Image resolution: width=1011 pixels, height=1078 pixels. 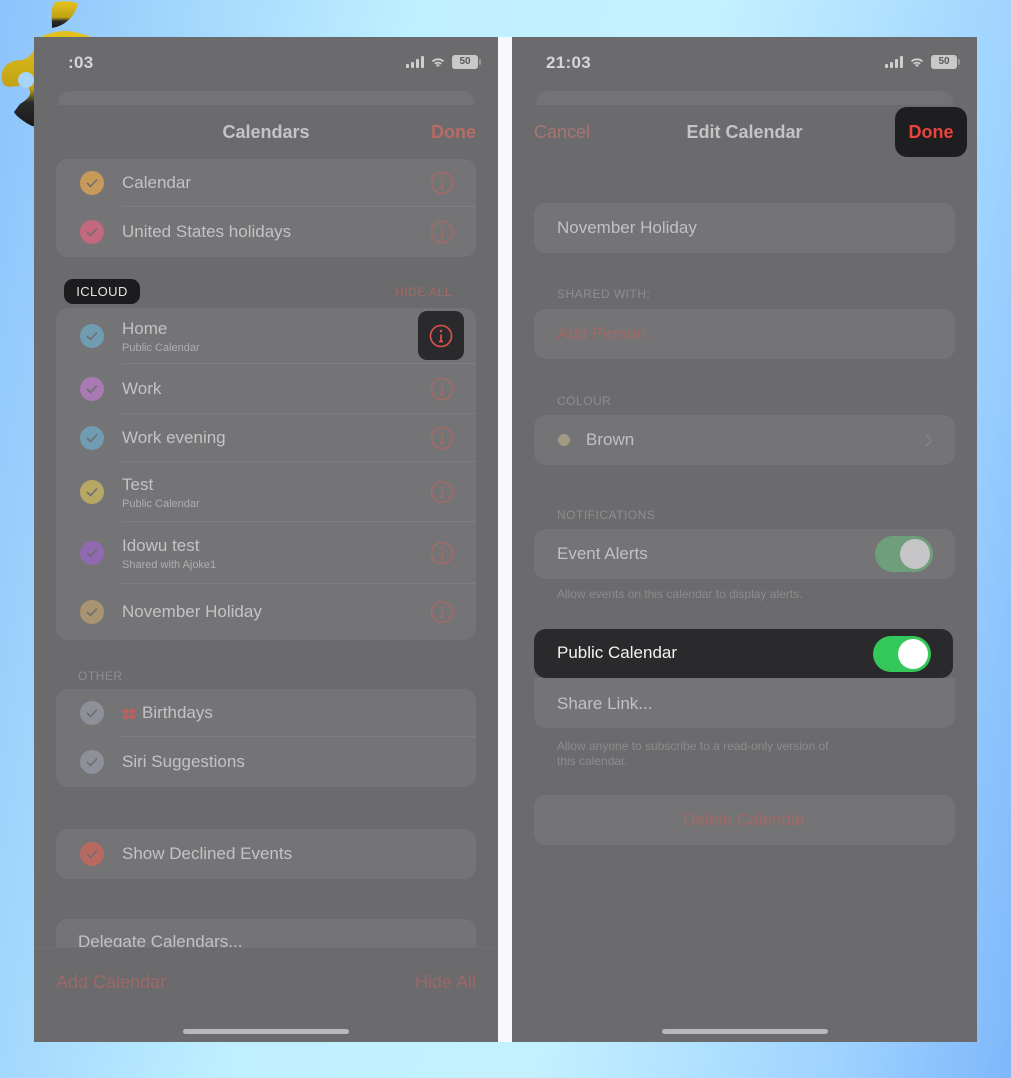 I want to click on public-calendar-toggle, so click(x=902, y=654).